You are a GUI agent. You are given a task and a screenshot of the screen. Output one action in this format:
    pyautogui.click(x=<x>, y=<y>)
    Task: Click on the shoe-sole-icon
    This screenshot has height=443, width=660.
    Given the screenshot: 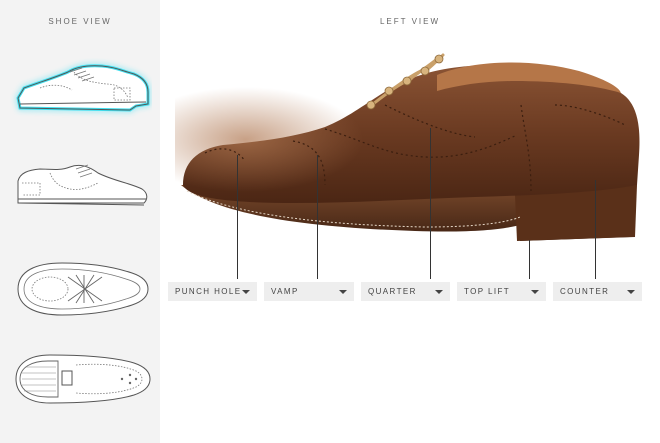 What is the action you would take?
    pyautogui.click(x=83, y=379)
    